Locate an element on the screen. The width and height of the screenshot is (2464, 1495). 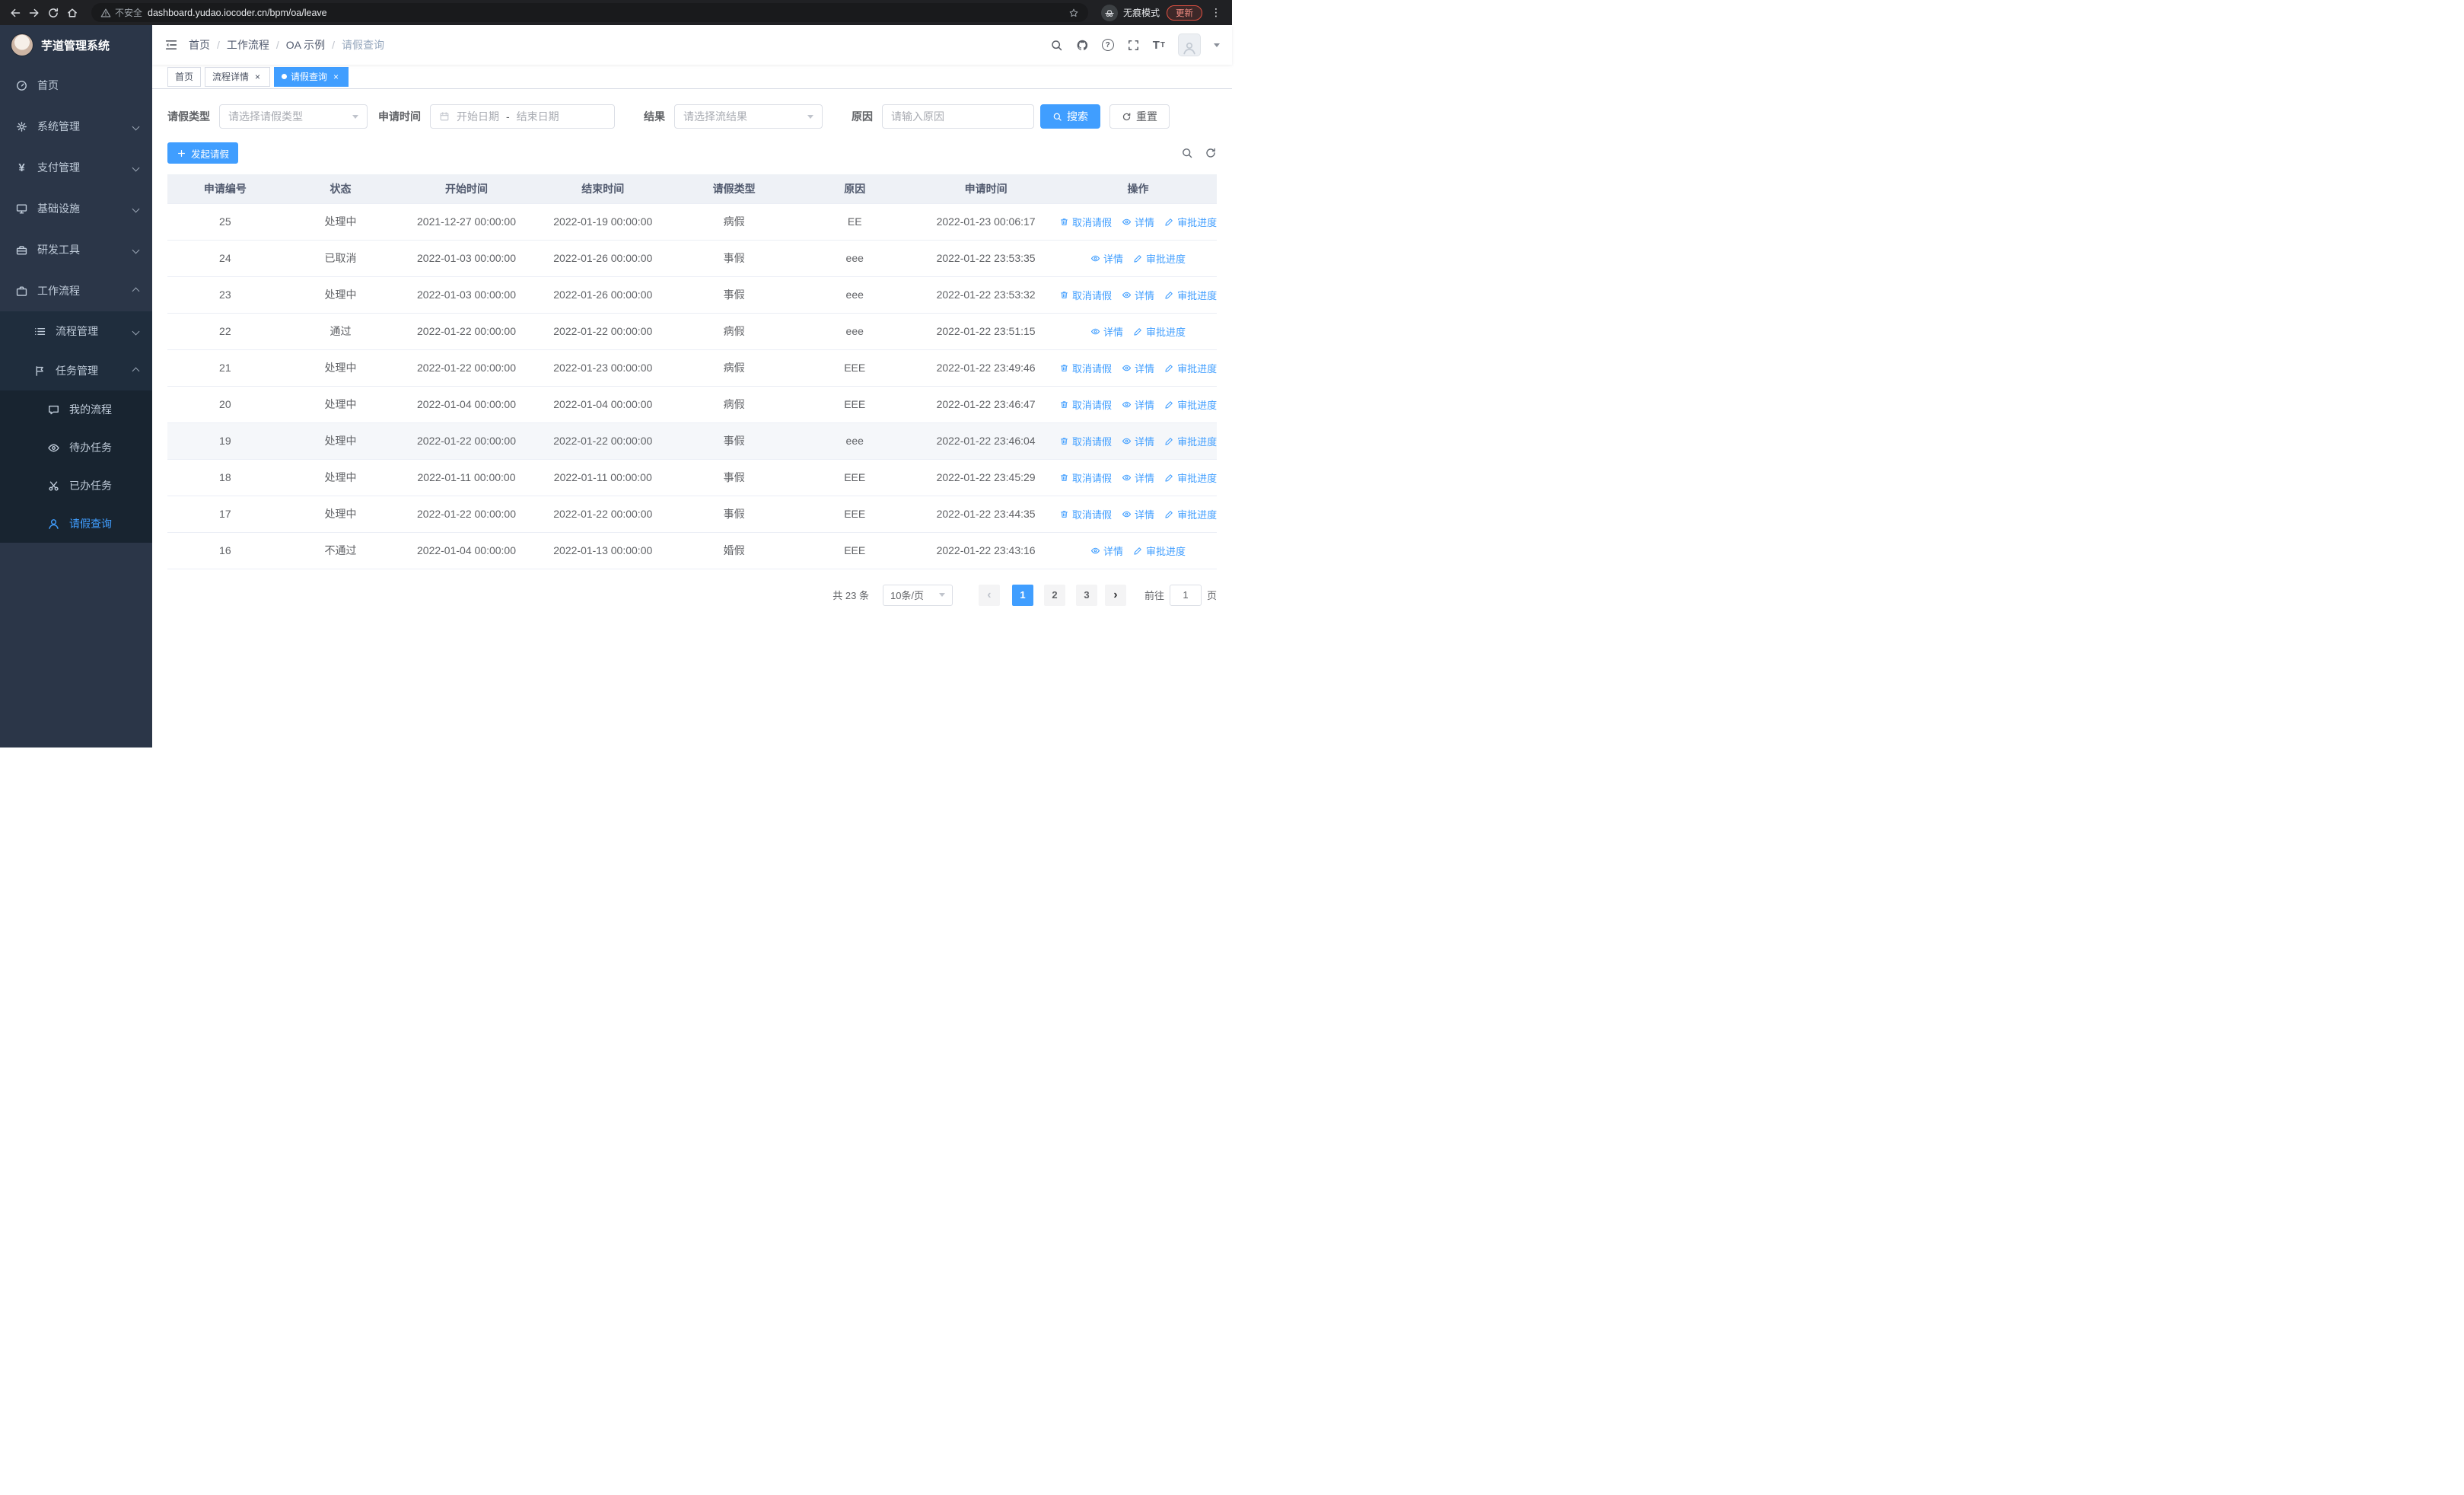
page-button-1: 1 is located at coordinates (1022, 595).